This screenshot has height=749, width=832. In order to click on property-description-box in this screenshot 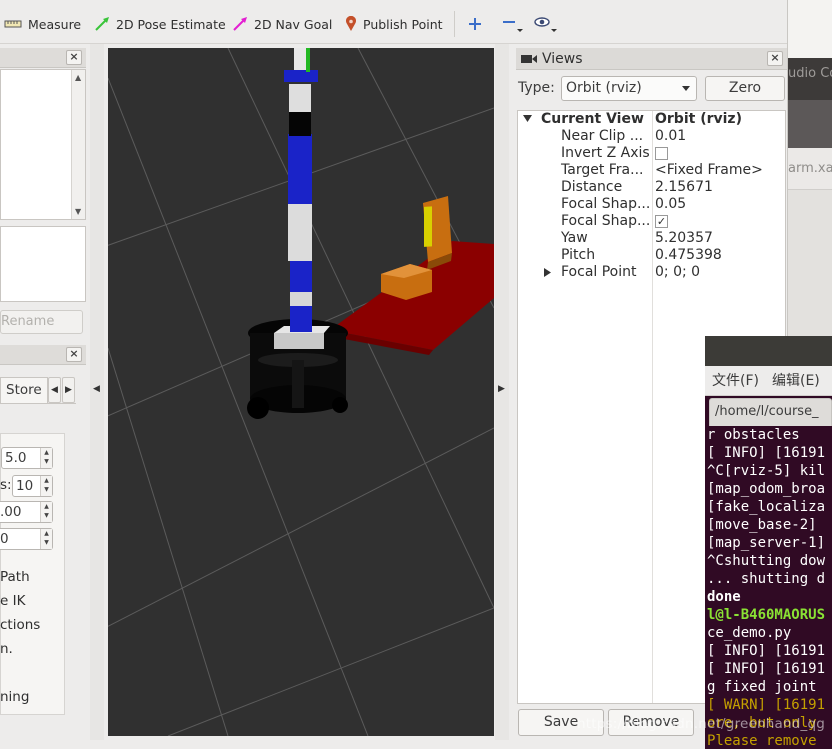, I will do `click(43, 264)`.